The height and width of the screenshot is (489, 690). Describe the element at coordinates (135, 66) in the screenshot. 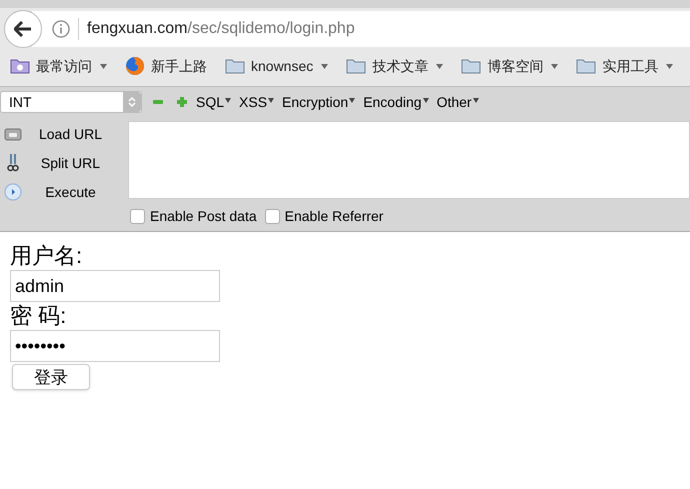

I see `globe-icon` at that location.